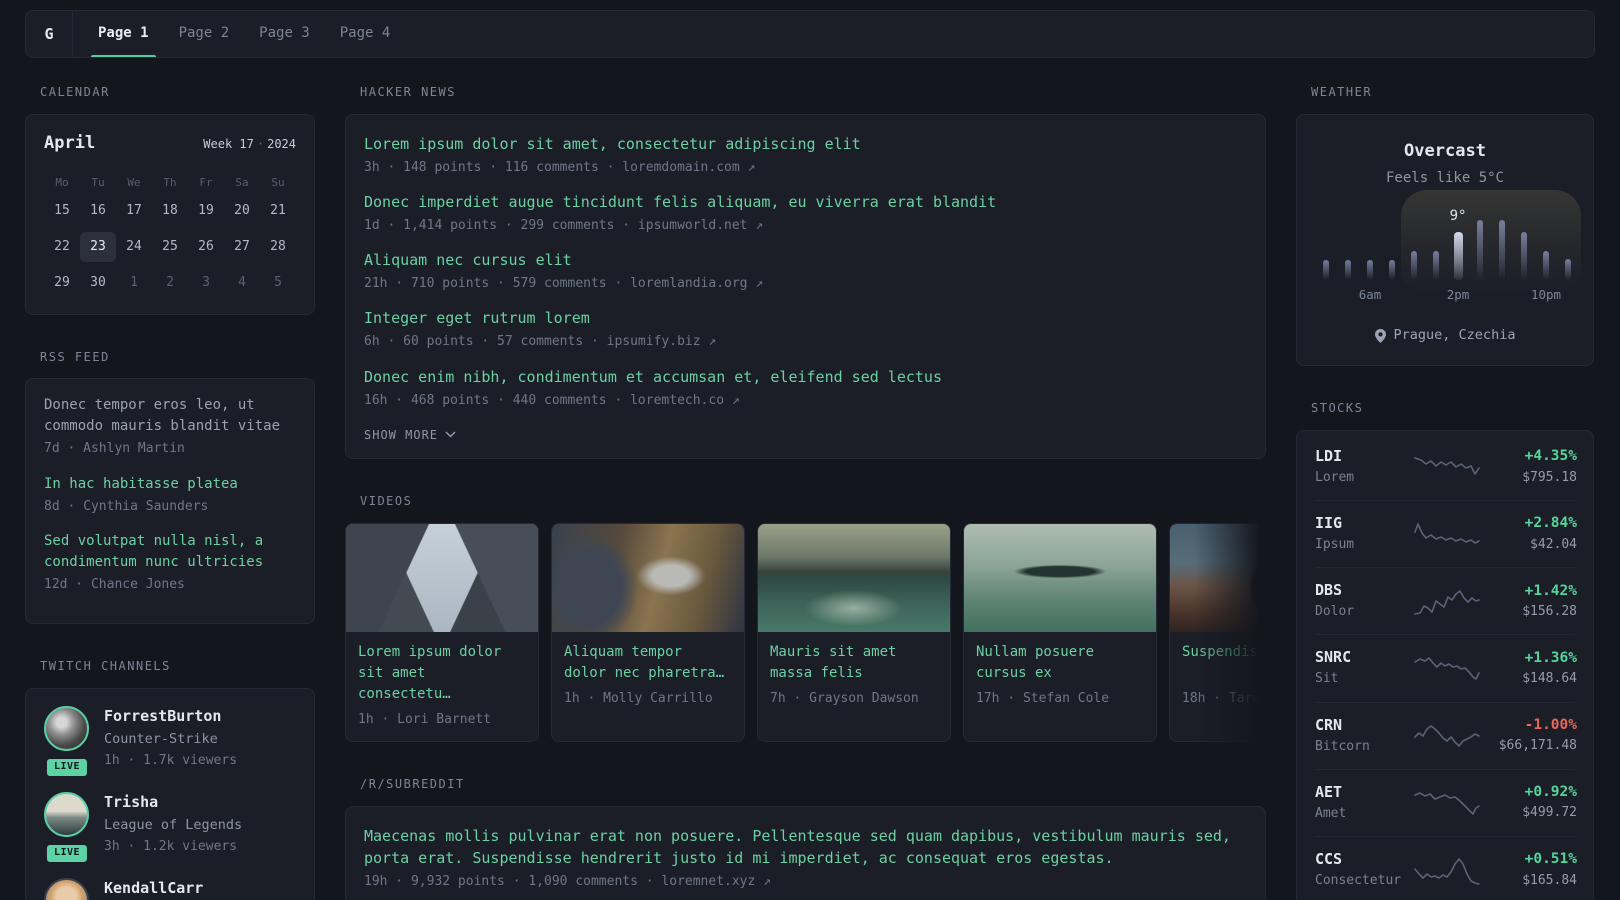  What do you see at coordinates (1529, 601) in the screenshot?
I see `stock-values: +1.42% $156.28` at bounding box center [1529, 601].